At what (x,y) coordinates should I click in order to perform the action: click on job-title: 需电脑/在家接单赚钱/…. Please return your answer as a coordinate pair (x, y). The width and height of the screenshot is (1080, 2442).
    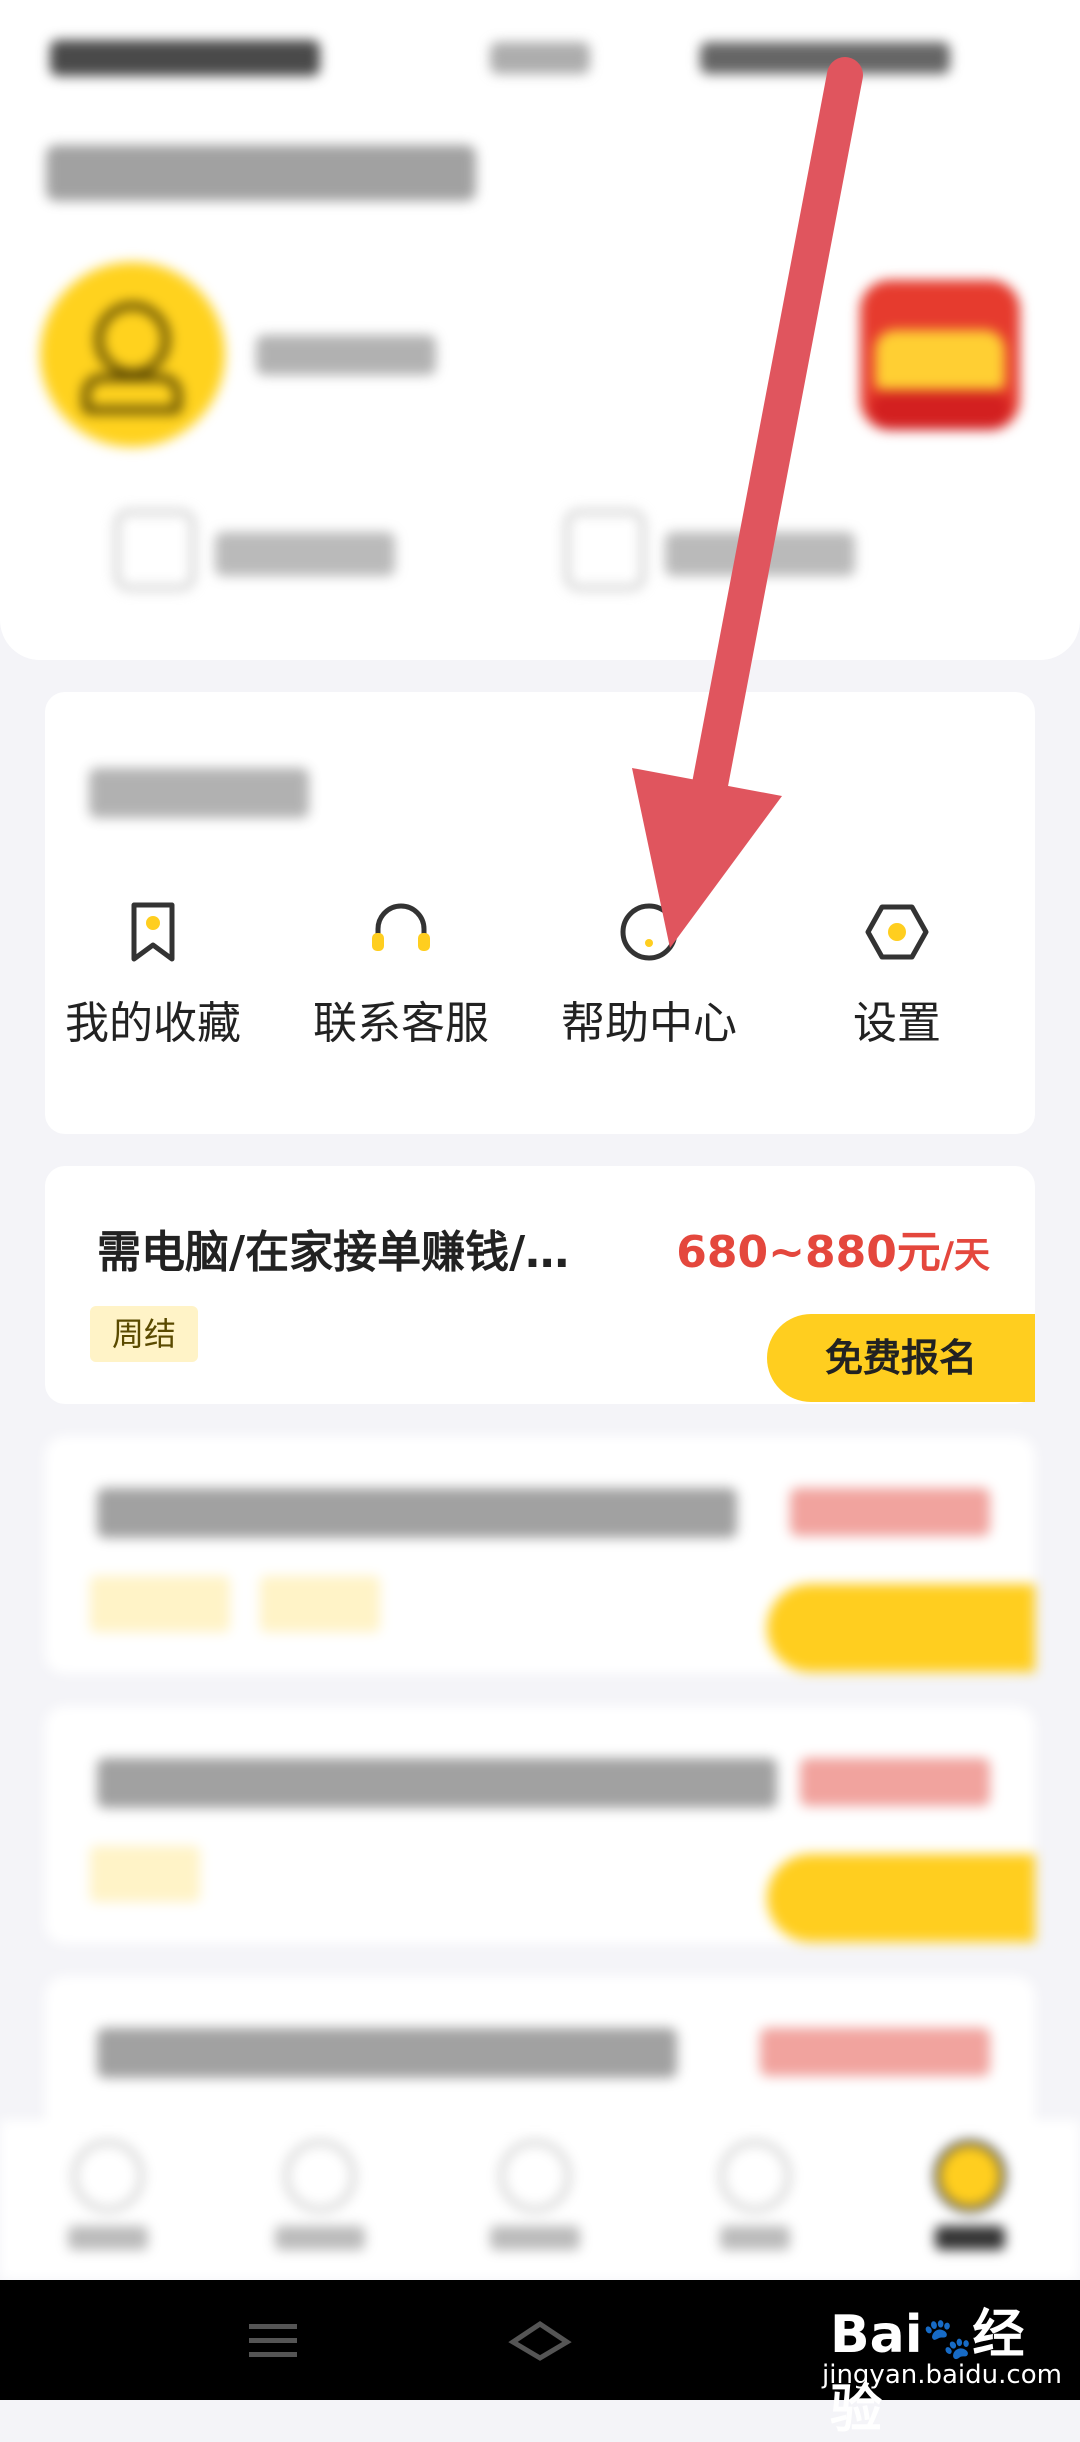
    Looking at the image, I should click on (333, 1252).